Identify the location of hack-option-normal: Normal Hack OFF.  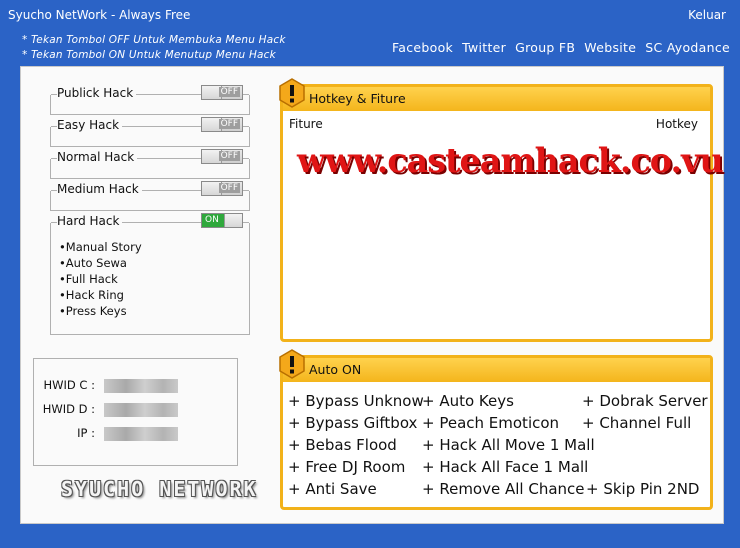
(150, 164).